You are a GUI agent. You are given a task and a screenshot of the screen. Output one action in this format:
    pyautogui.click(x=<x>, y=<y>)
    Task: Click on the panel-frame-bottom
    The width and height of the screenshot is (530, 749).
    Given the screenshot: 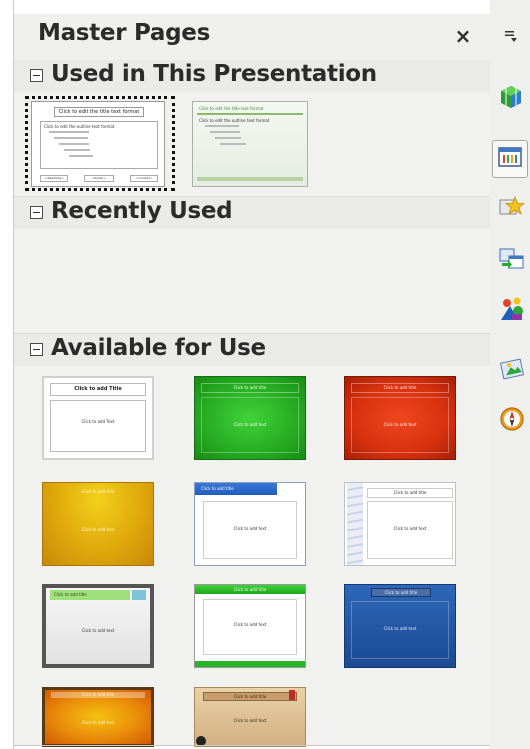 What is the action you would take?
    pyautogui.click(x=251, y=745)
    